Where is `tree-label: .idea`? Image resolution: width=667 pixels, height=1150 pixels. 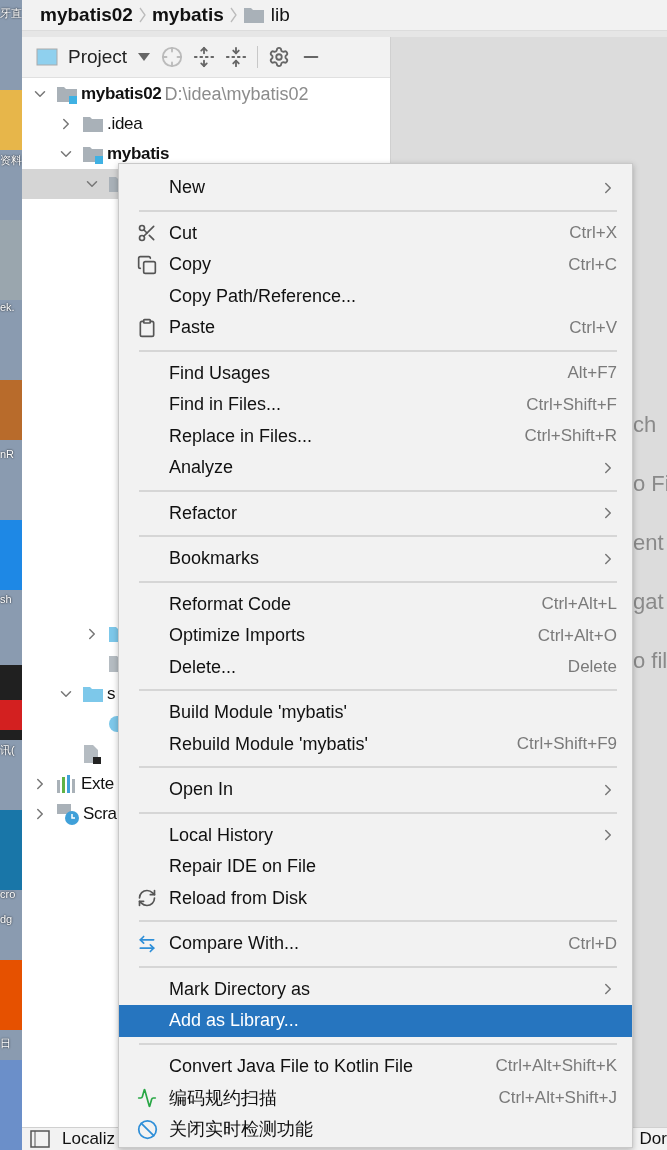 tree-label: .idea is located at coordinates (125, 124).